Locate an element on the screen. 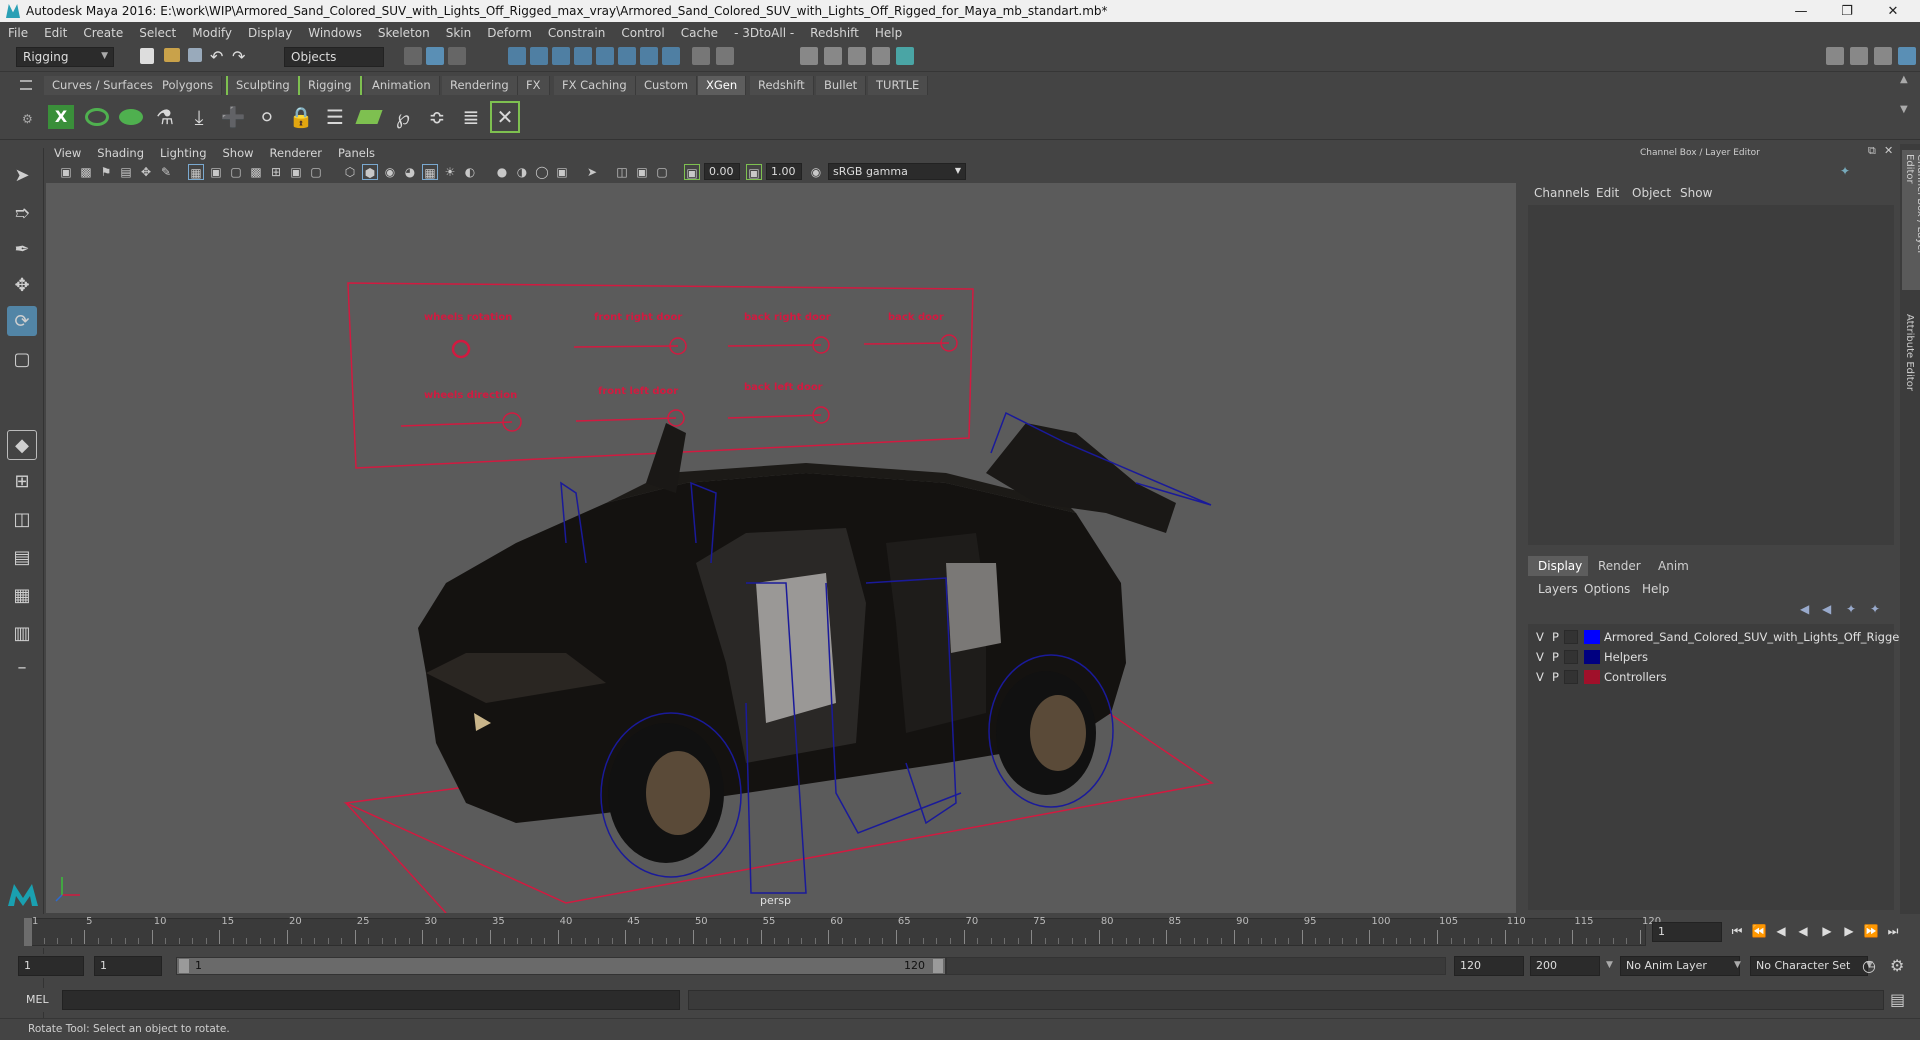  menu-display: Display is located at coordinates (270, 33).